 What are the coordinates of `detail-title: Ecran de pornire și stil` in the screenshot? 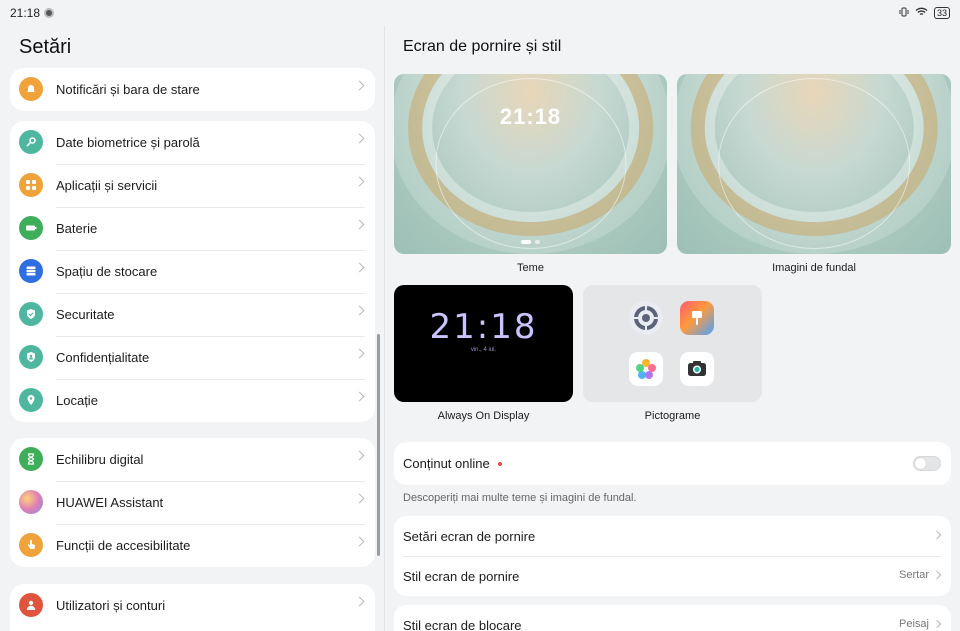 It's located at (482, 46).